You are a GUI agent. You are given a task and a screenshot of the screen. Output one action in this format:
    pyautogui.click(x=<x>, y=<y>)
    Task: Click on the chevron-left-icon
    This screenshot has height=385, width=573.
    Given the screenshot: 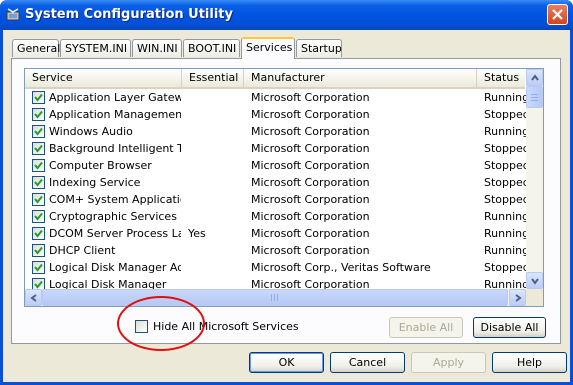 What is the action you would take?
    pyautogui.click(x=33, y=298)
    